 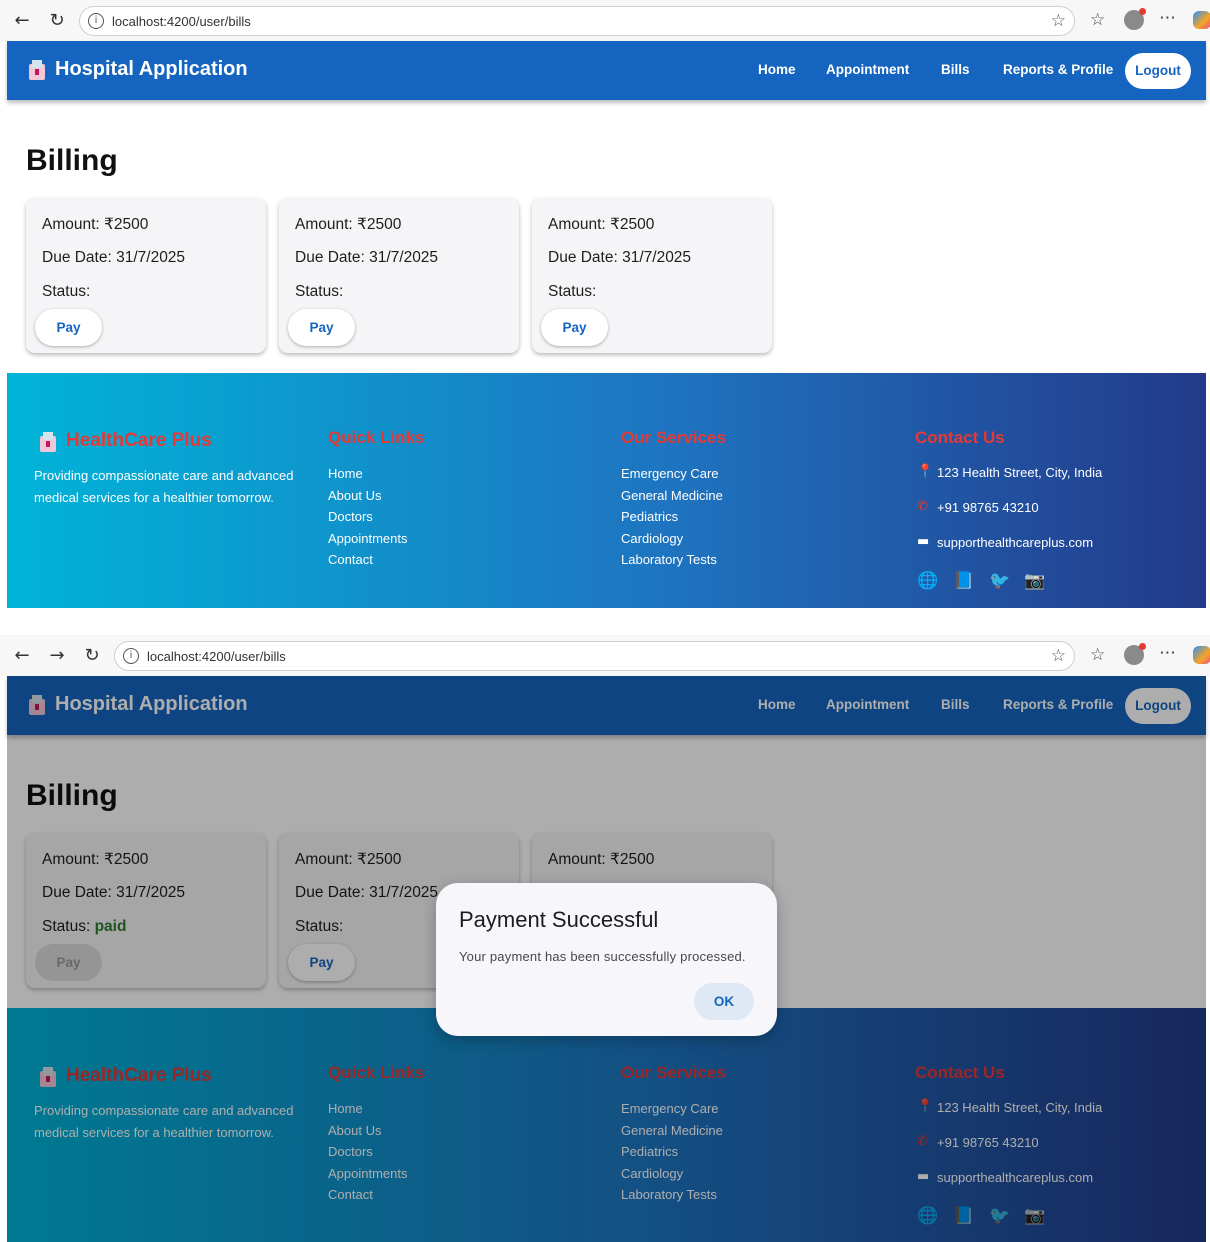 What do you see at coordinates (1158, 71) in the screenshot?
I see `logout-button: Logout` at bounding box center [1158, 71].